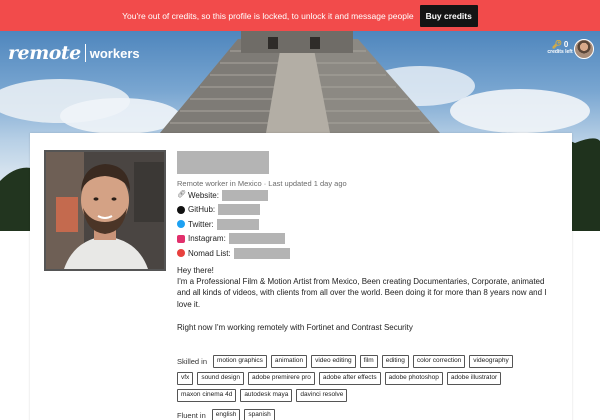 This screenshot has width=600, height=420. I want to click on language-tag: spanish, so click(259, 414).